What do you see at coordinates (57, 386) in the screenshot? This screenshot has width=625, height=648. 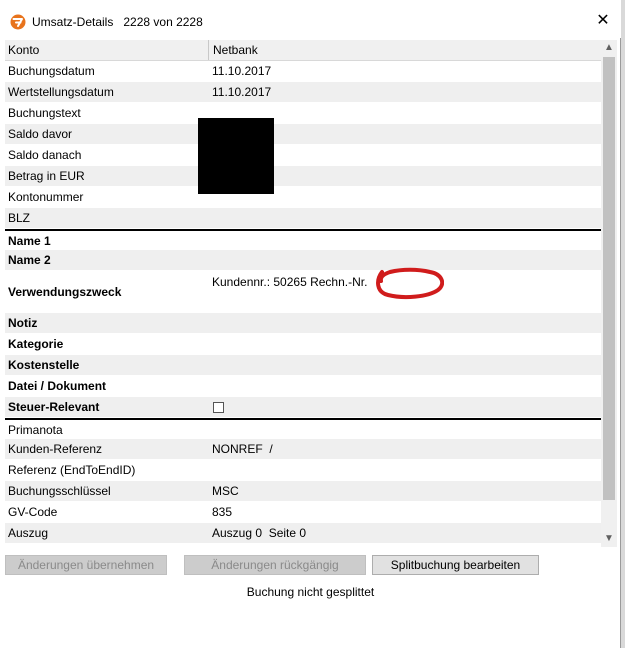 I see `field-label: Datei / Dokument` at bounding box center [57, 386].